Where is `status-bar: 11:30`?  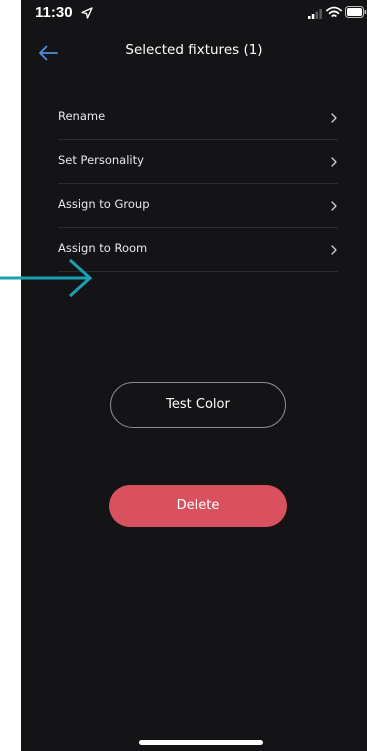 status-bar: 11:30 is located at coordinates (194, 15).